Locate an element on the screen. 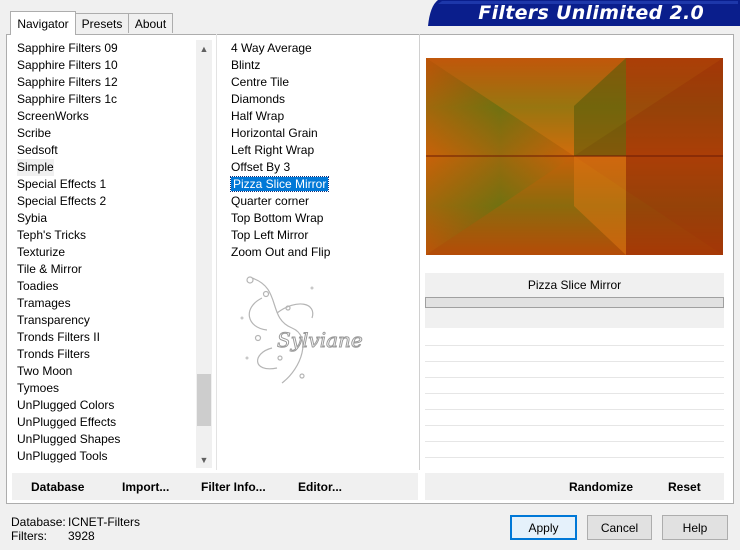  filter-item-label: Centre Tile is located at coordinates (260, 82).